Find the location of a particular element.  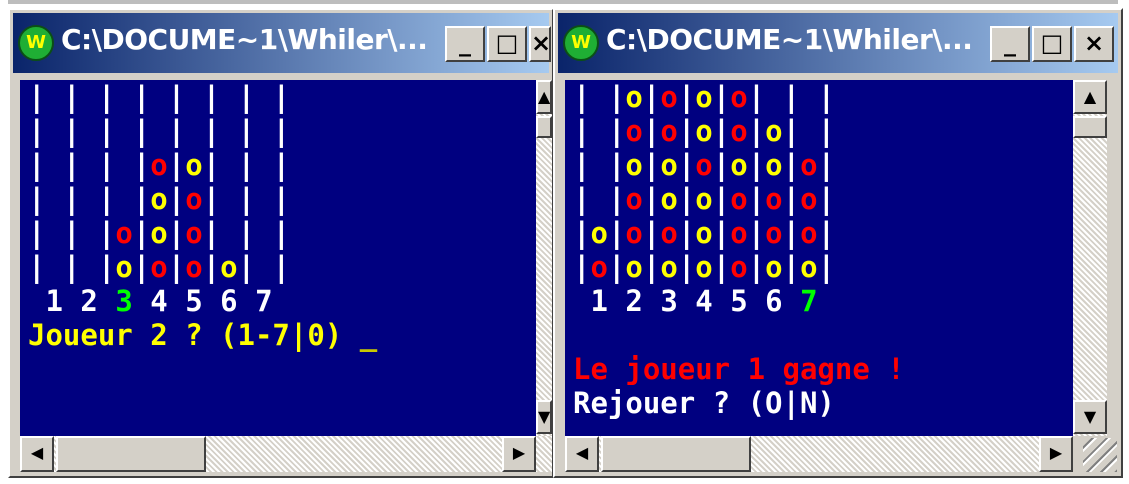

top-divider is located at coordinates (563, 2).